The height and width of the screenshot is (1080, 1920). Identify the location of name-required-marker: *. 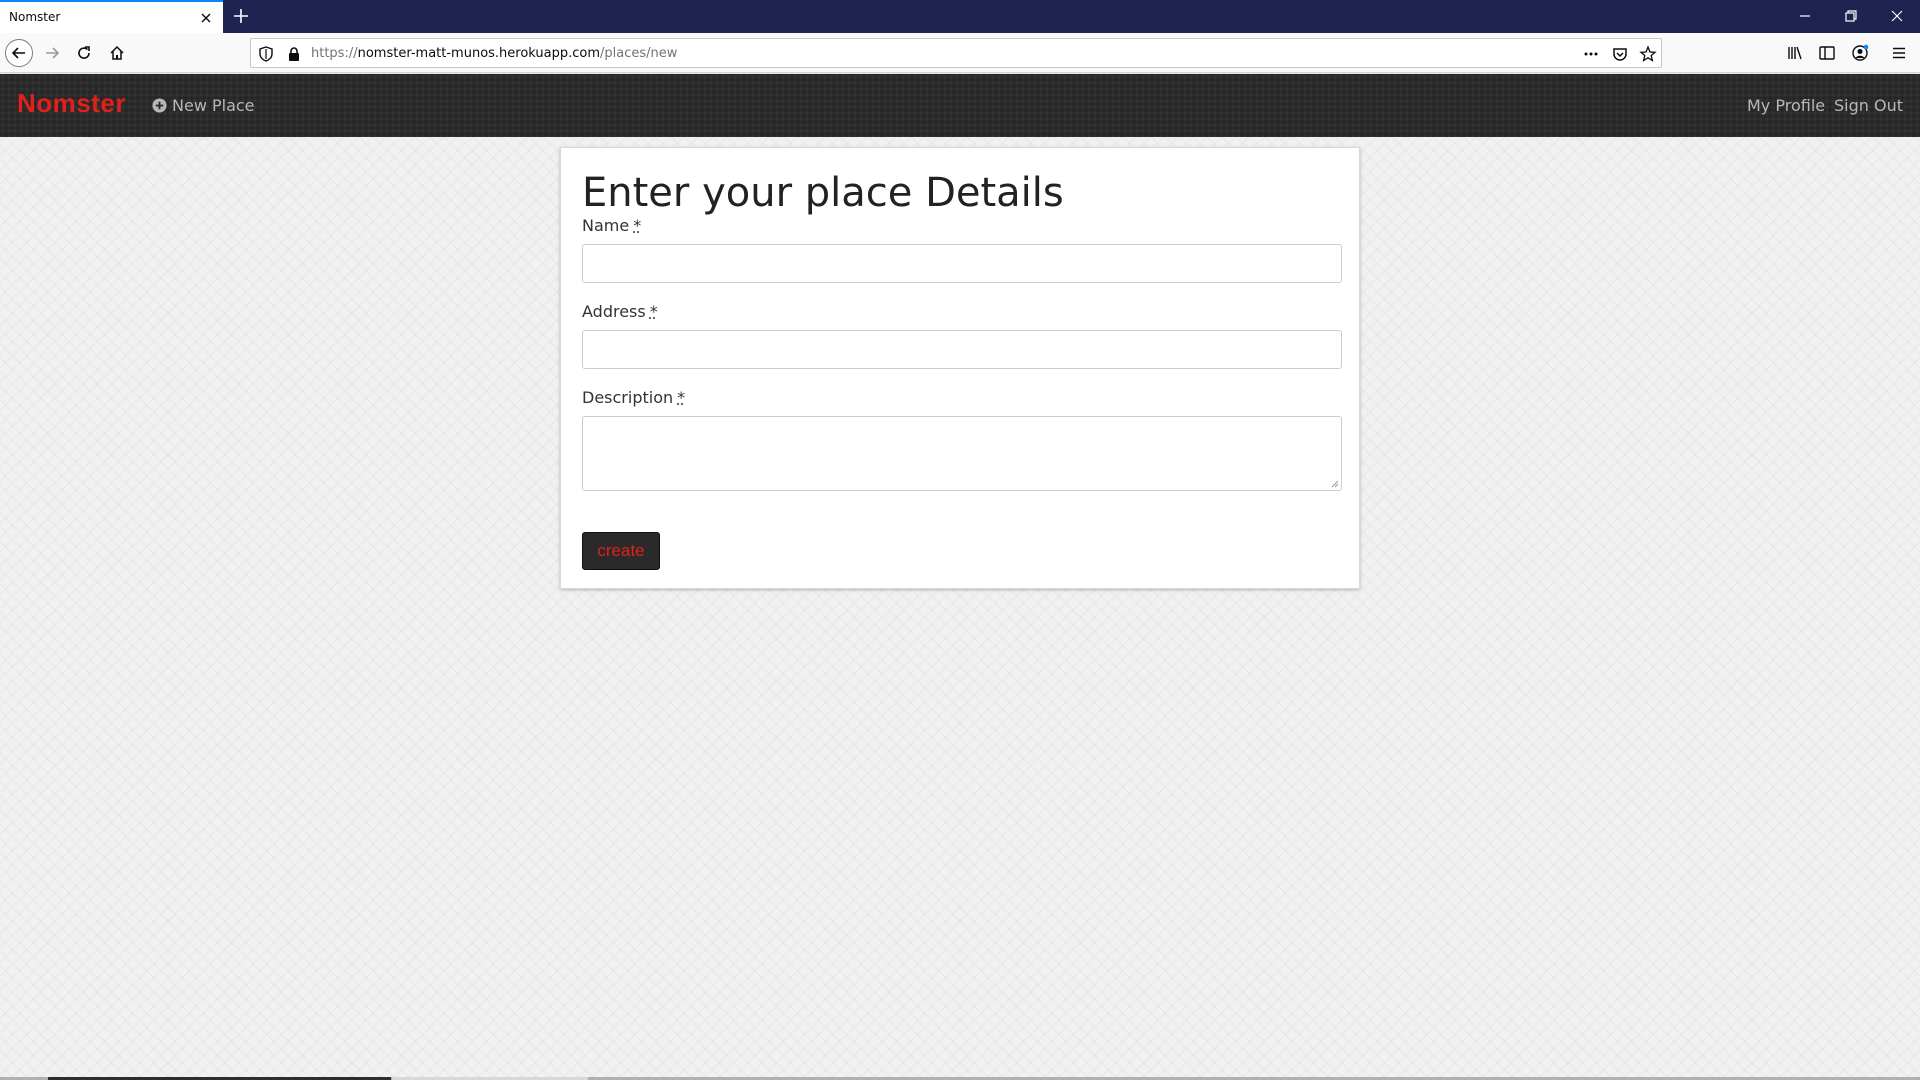
(637, 225).